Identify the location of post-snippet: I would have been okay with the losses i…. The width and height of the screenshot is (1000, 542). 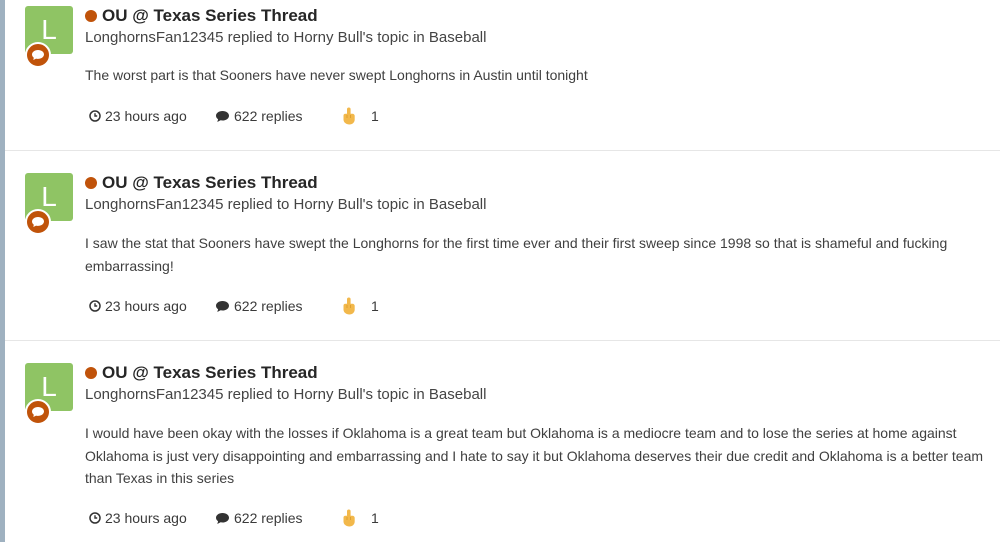
(534, 455).